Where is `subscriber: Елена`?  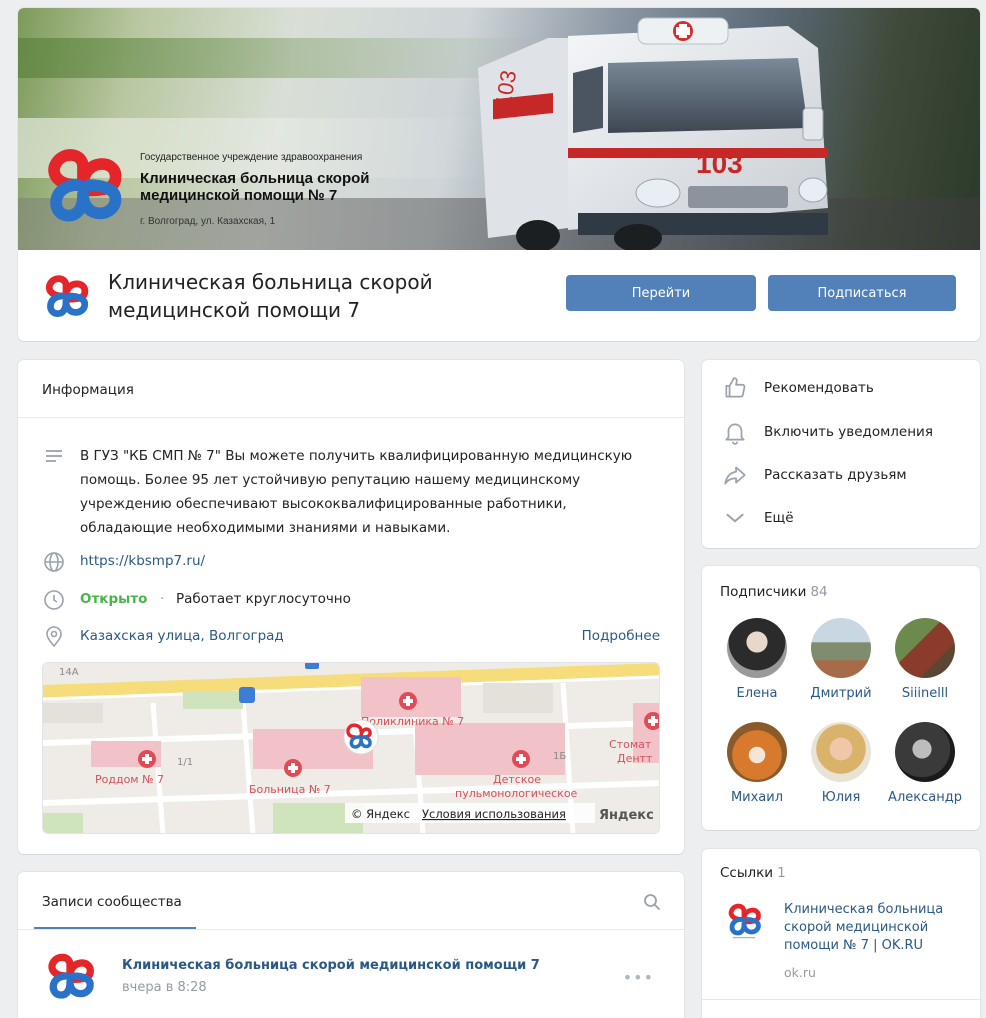
subscriber: Елена is located at coordinates (757, 659).